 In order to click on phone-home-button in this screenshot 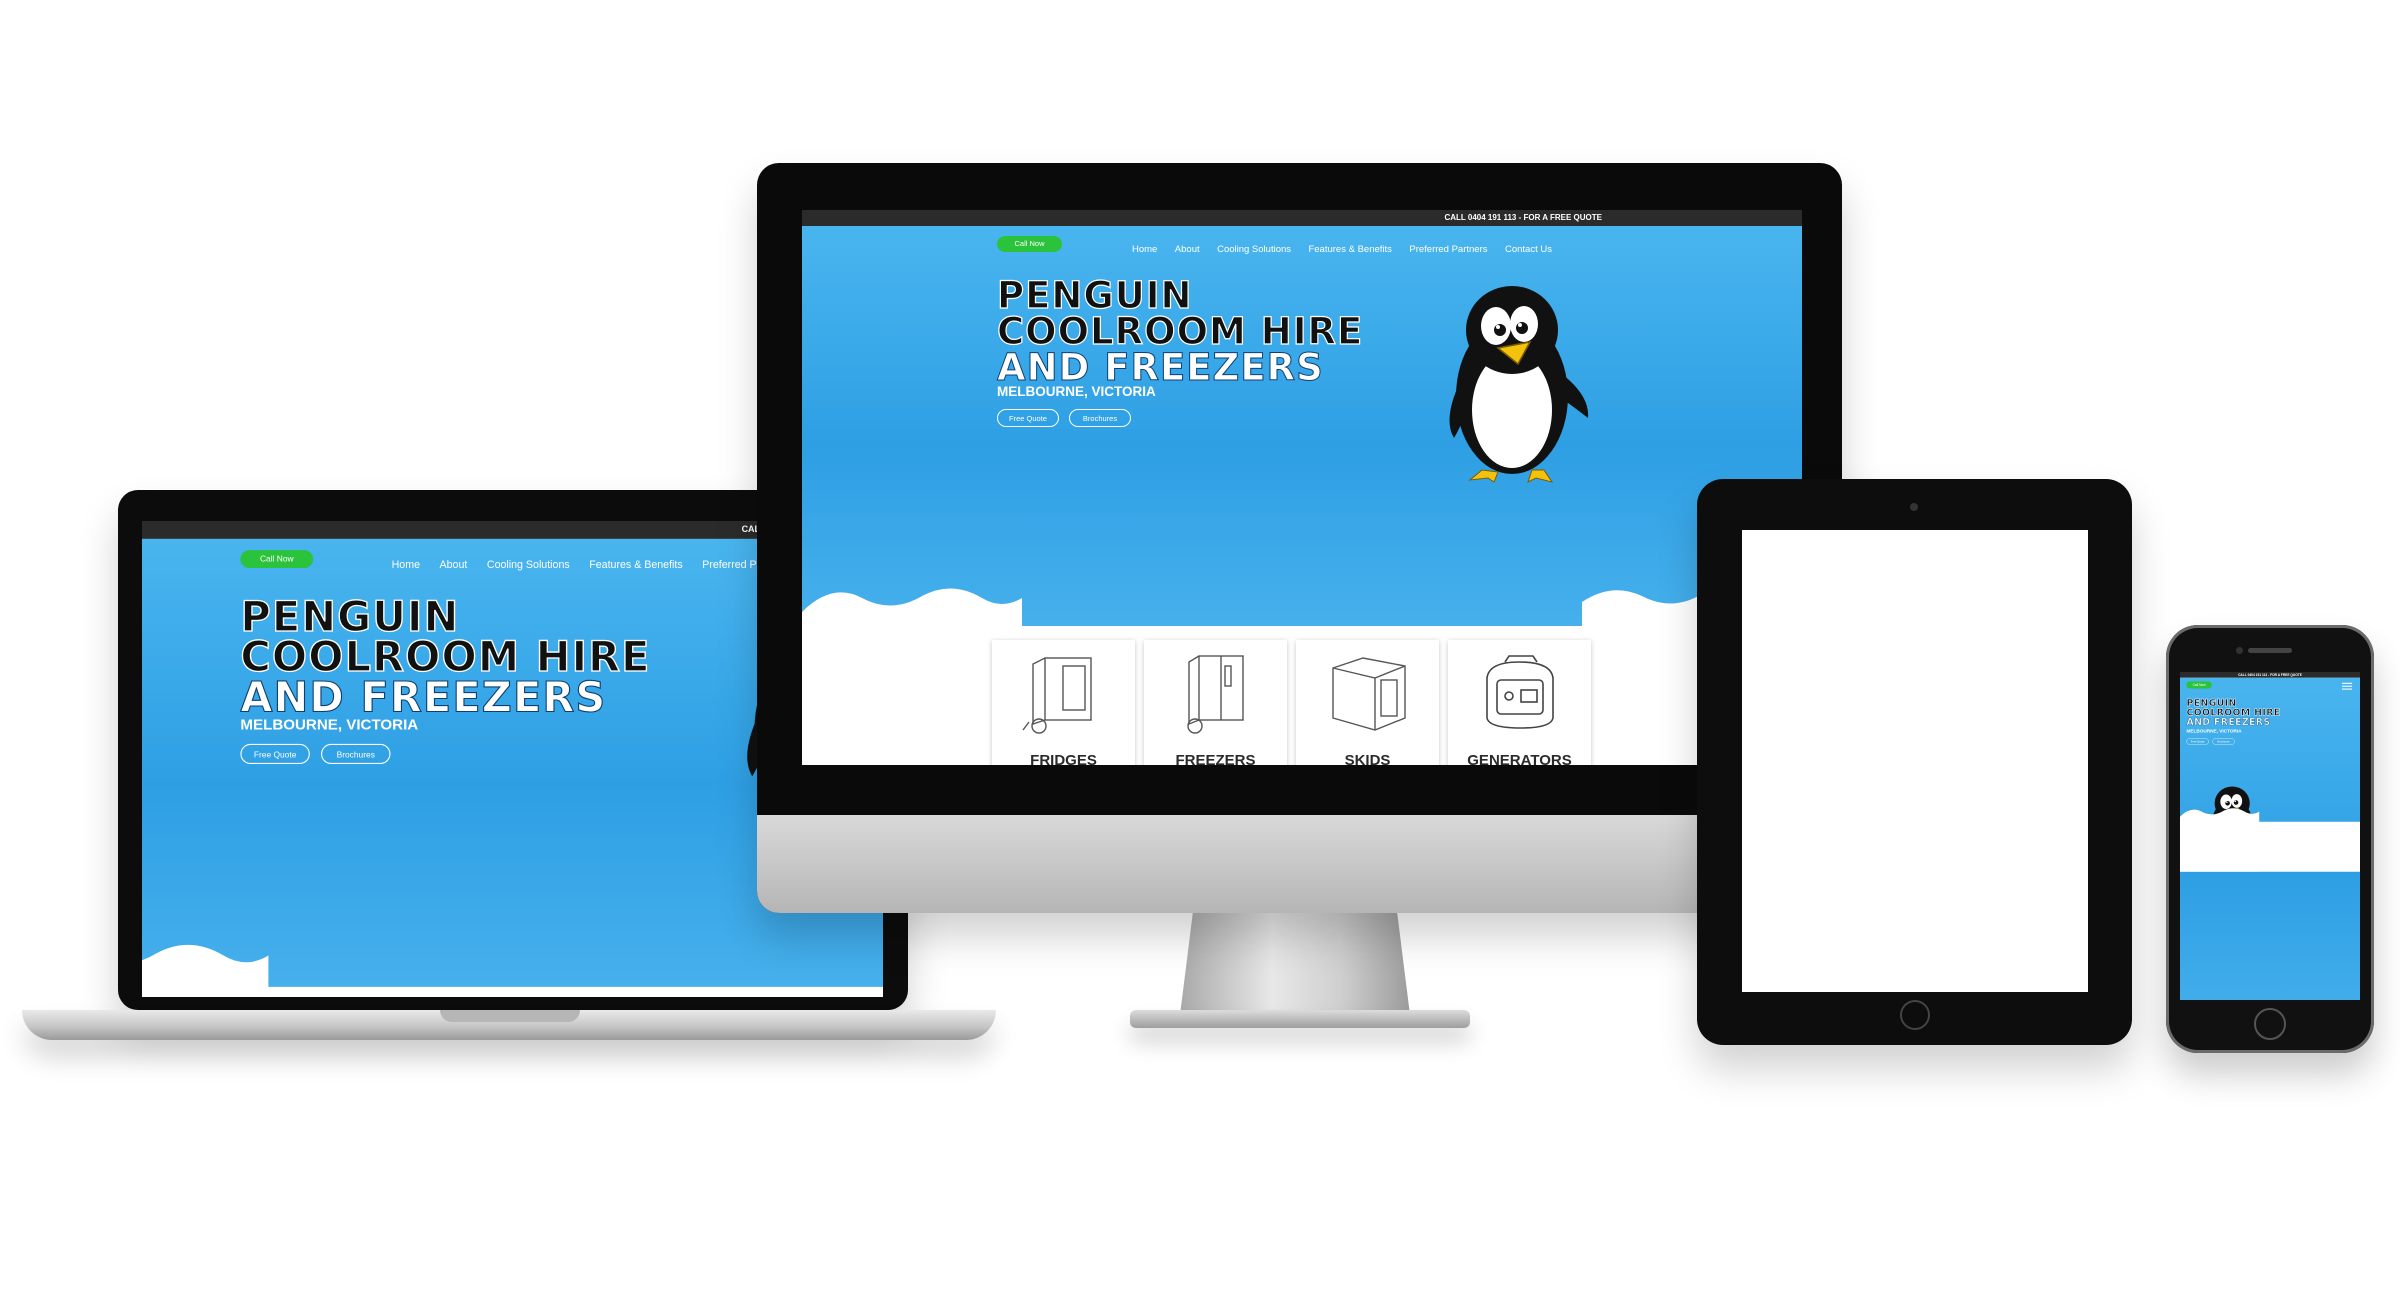, I will do `click(2270, 1024)`.